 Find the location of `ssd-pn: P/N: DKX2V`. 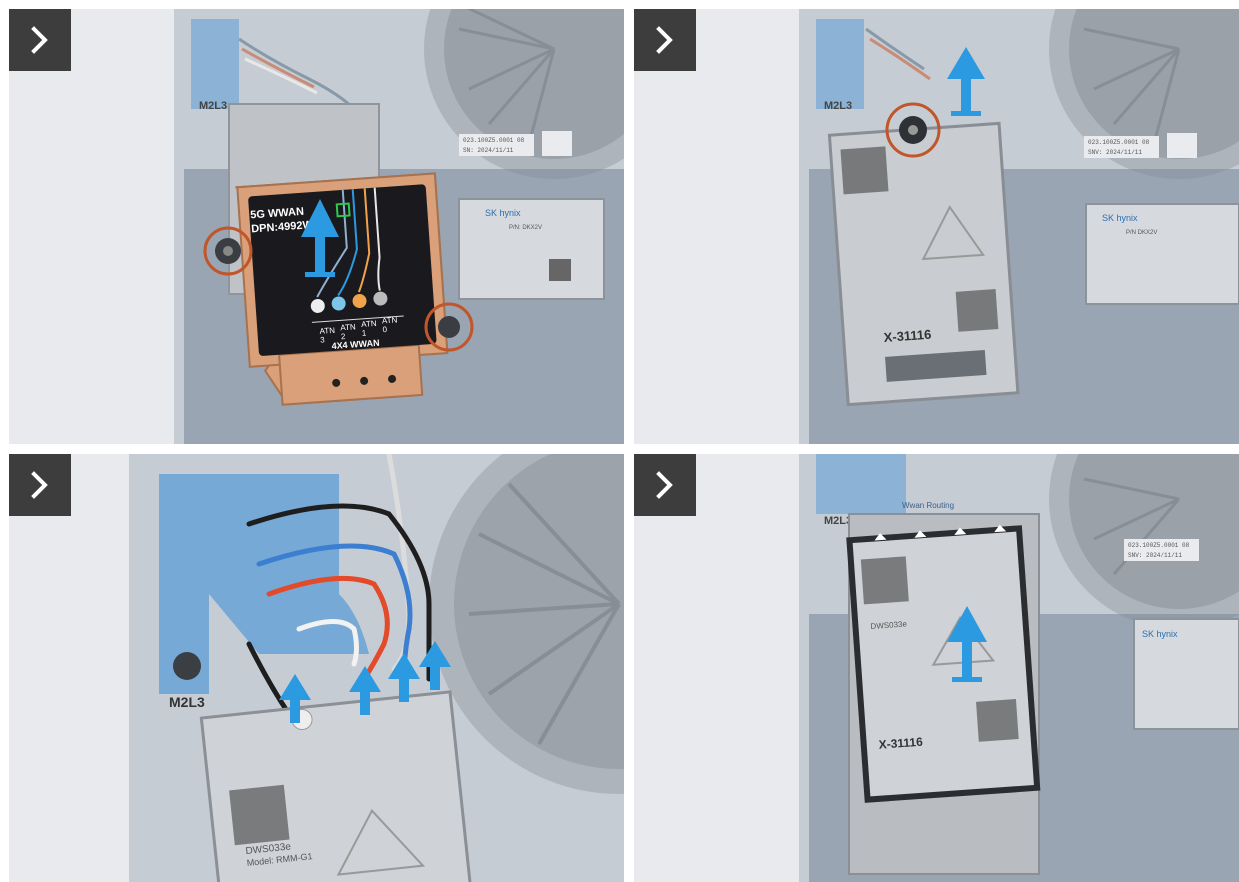

ssd-pn: P/N: DKX2V is located at coordinates (525, 228).